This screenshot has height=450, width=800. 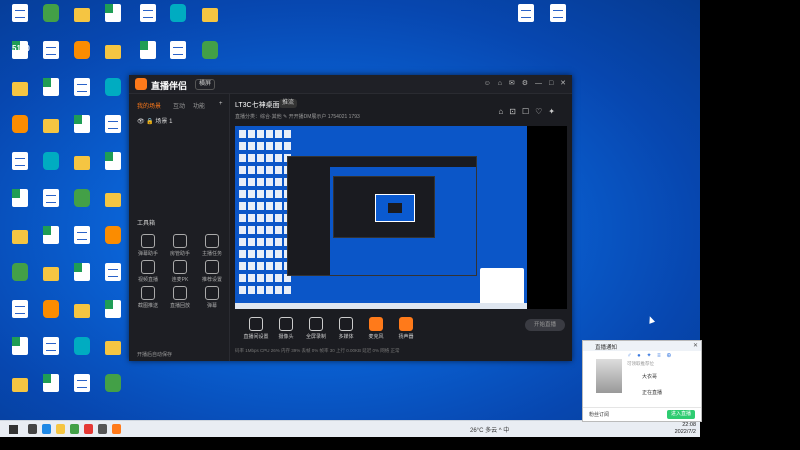 I want to click on tool-button: 视频直播, so click(x=148, y=271).